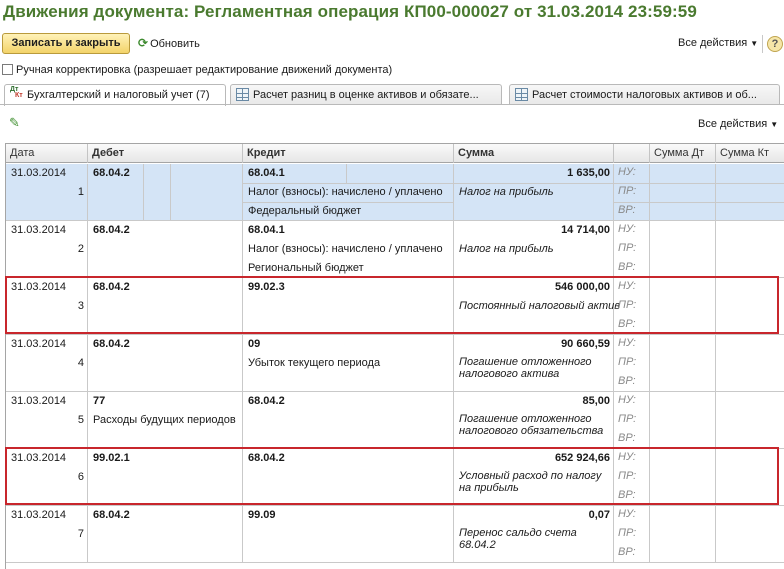 The height and width of the screenshot is (569, 784). I want to click on credit-account: 68.04.2, so click(266, 458).